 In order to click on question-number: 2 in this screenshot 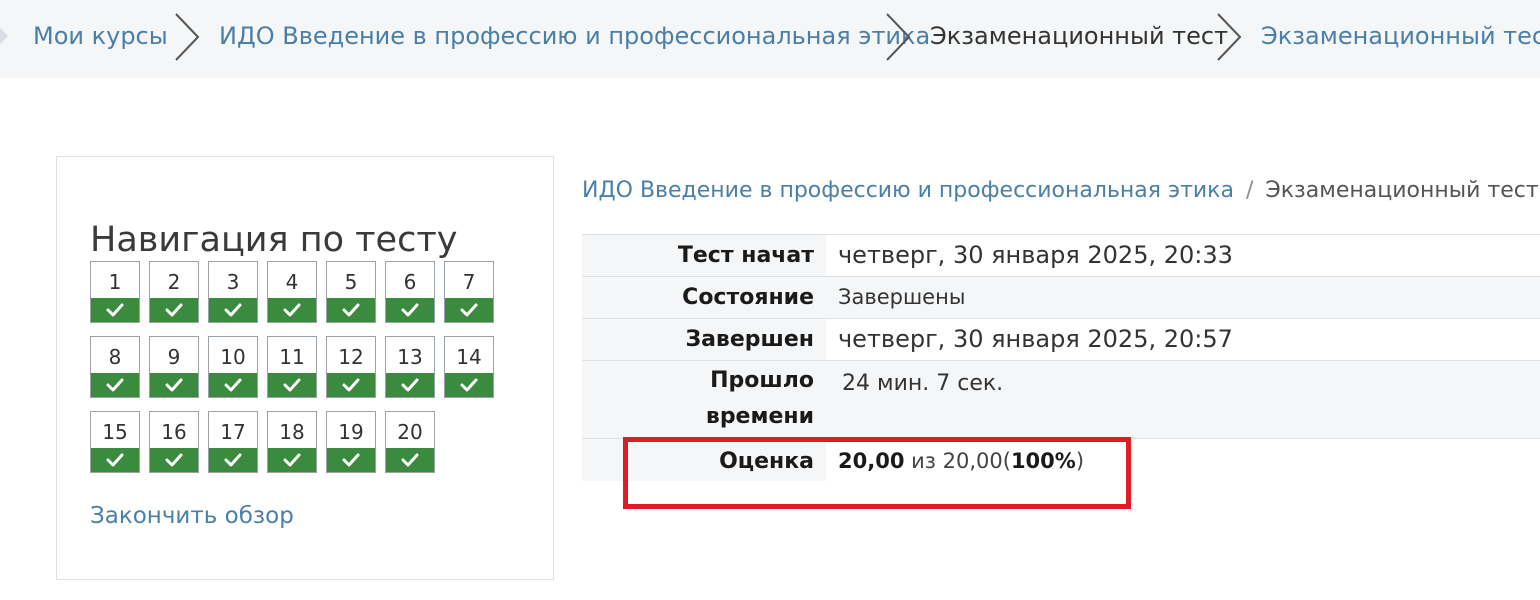, I will do `click(174, 282)`.